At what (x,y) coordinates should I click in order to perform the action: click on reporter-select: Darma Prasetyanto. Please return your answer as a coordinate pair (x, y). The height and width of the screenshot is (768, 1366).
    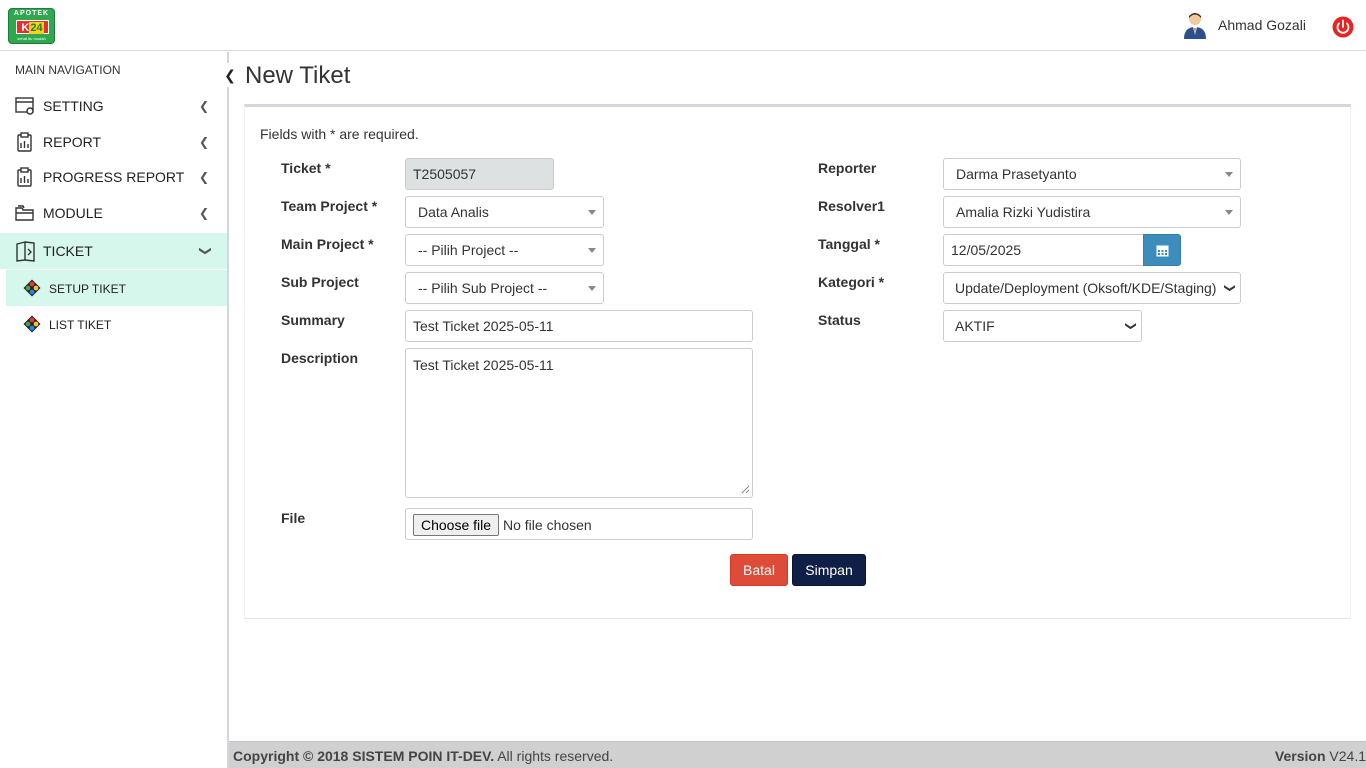
    Looking at the image, I should click on (1092, 174).